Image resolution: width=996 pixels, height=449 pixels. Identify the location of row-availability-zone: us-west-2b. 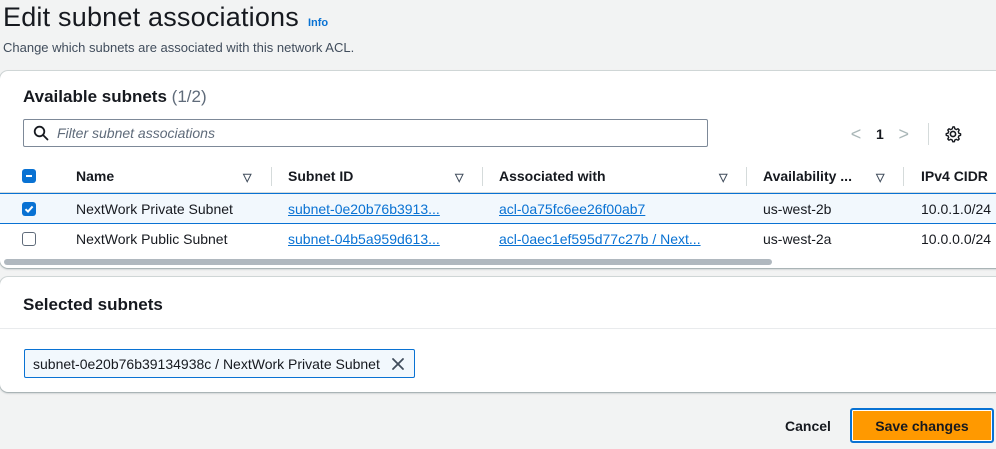
(797, 208).